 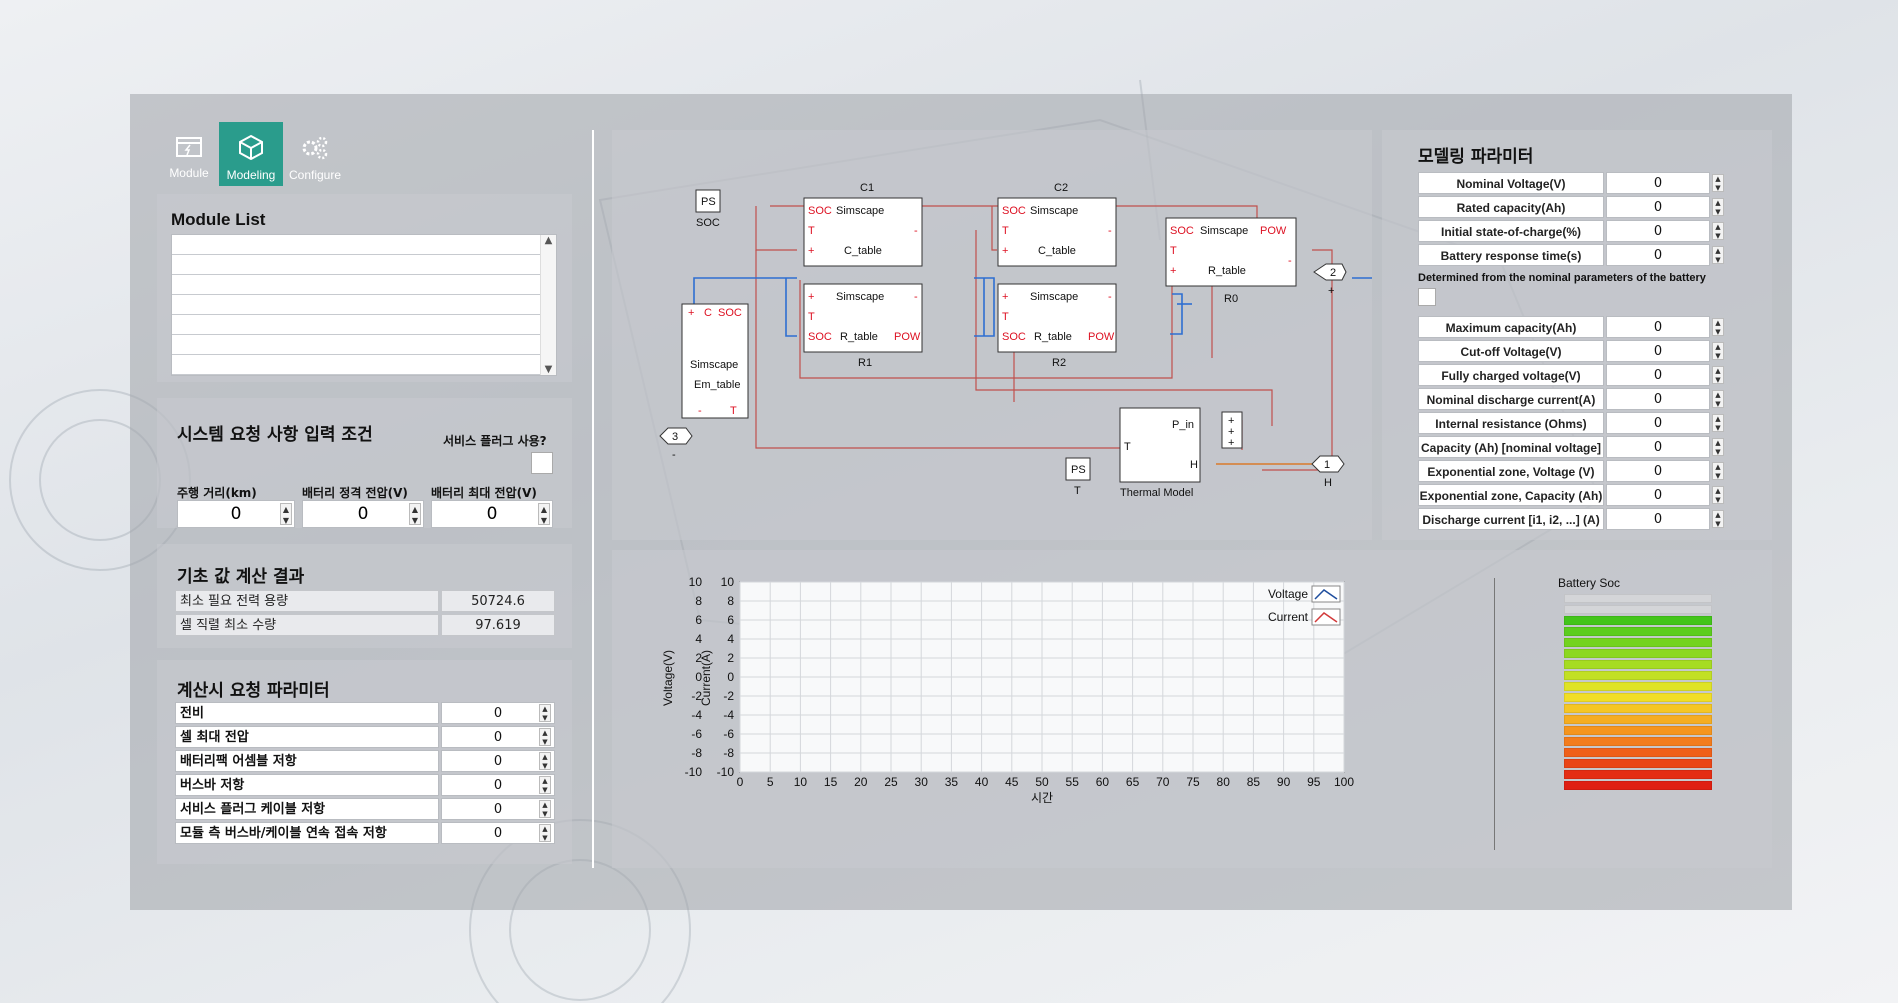 I want to click on soc-ps-caption: SOC, so click(x=708, y=223).